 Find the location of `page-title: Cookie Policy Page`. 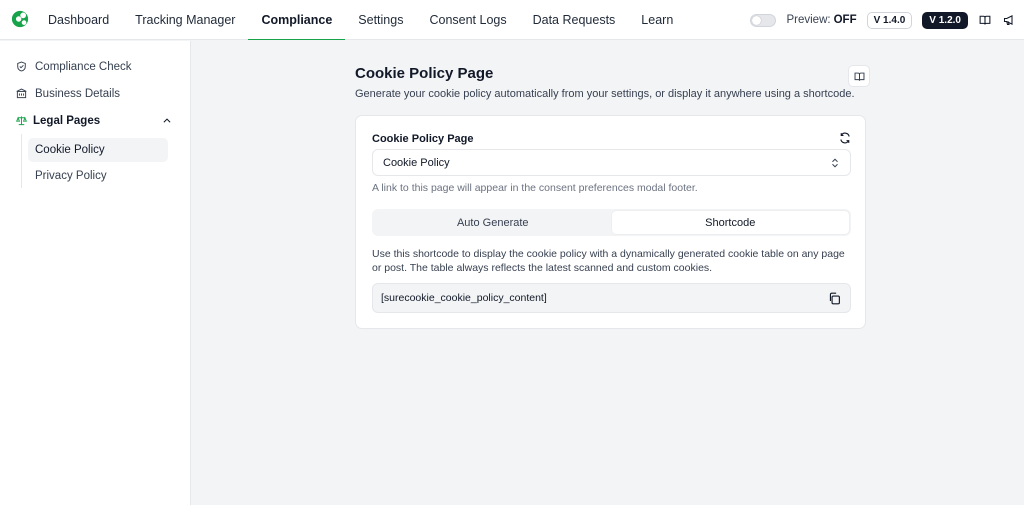

page-title: Cookie Policy Page is located at coordinates (424, 73).